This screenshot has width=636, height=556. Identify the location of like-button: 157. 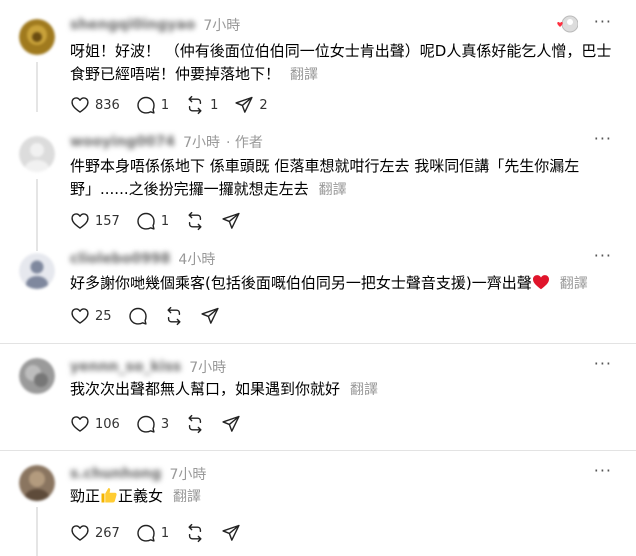
(95, 221).